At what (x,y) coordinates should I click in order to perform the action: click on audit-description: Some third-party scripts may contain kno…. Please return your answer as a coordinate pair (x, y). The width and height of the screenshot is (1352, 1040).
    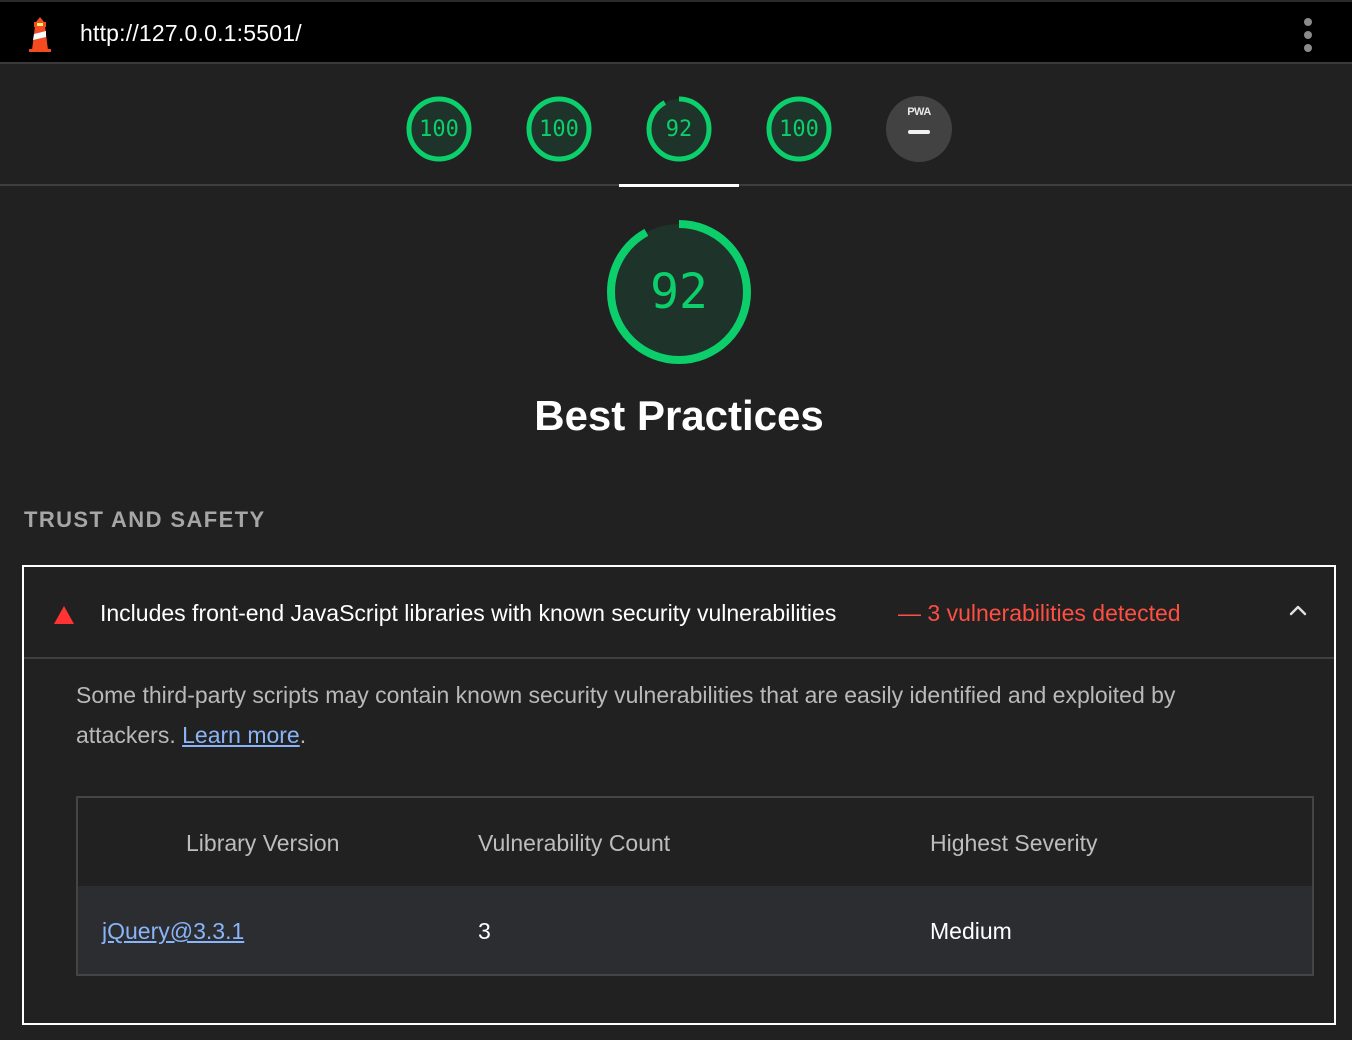
    Looking at the image, I should click on (676, 715).